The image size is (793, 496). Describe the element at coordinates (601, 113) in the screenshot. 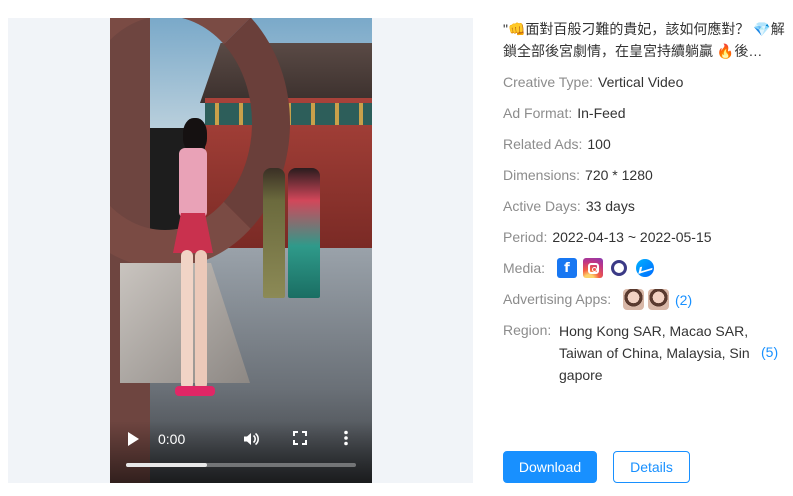

I see `ad-format-value: In-Feed` at that location.